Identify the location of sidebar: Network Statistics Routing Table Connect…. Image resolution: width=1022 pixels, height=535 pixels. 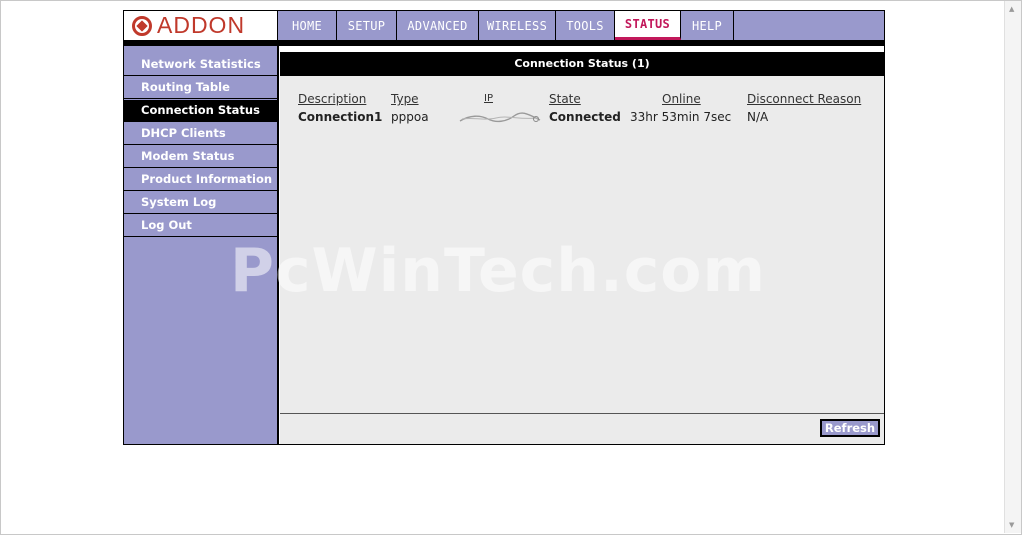
(201, 245).